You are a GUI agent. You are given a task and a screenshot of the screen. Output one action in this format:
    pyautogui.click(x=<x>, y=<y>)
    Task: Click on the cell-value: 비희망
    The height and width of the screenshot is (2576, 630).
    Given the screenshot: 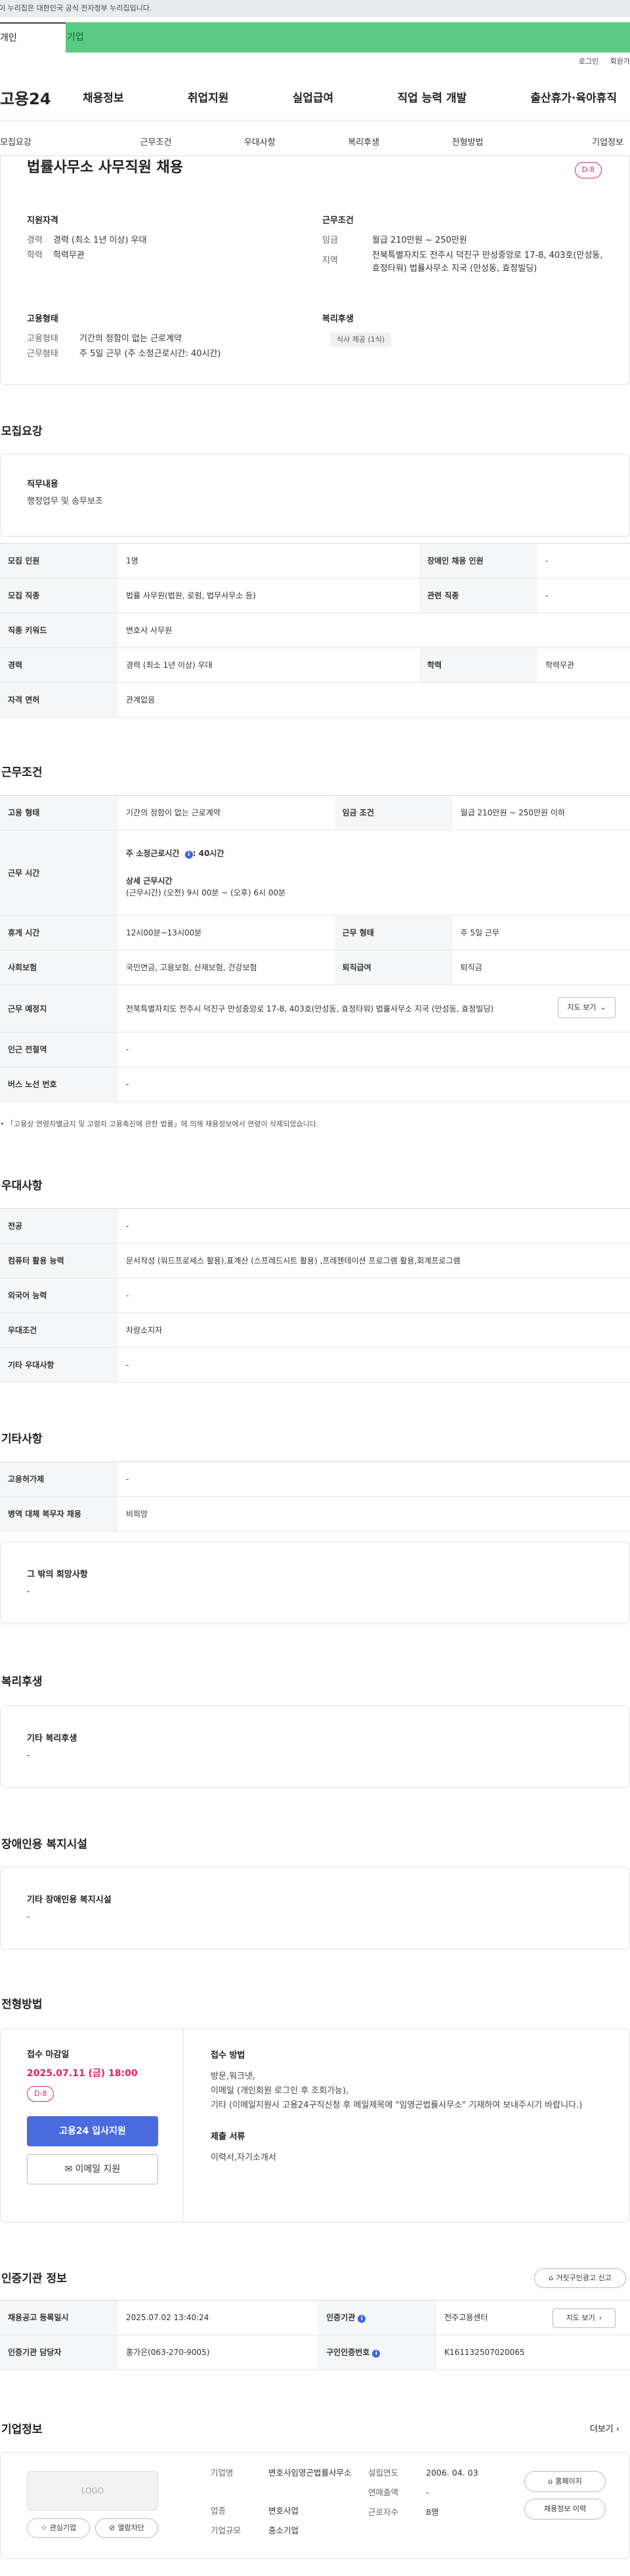 What is the action you would take?
    pyautogui.click(x=374, y=1514)
    